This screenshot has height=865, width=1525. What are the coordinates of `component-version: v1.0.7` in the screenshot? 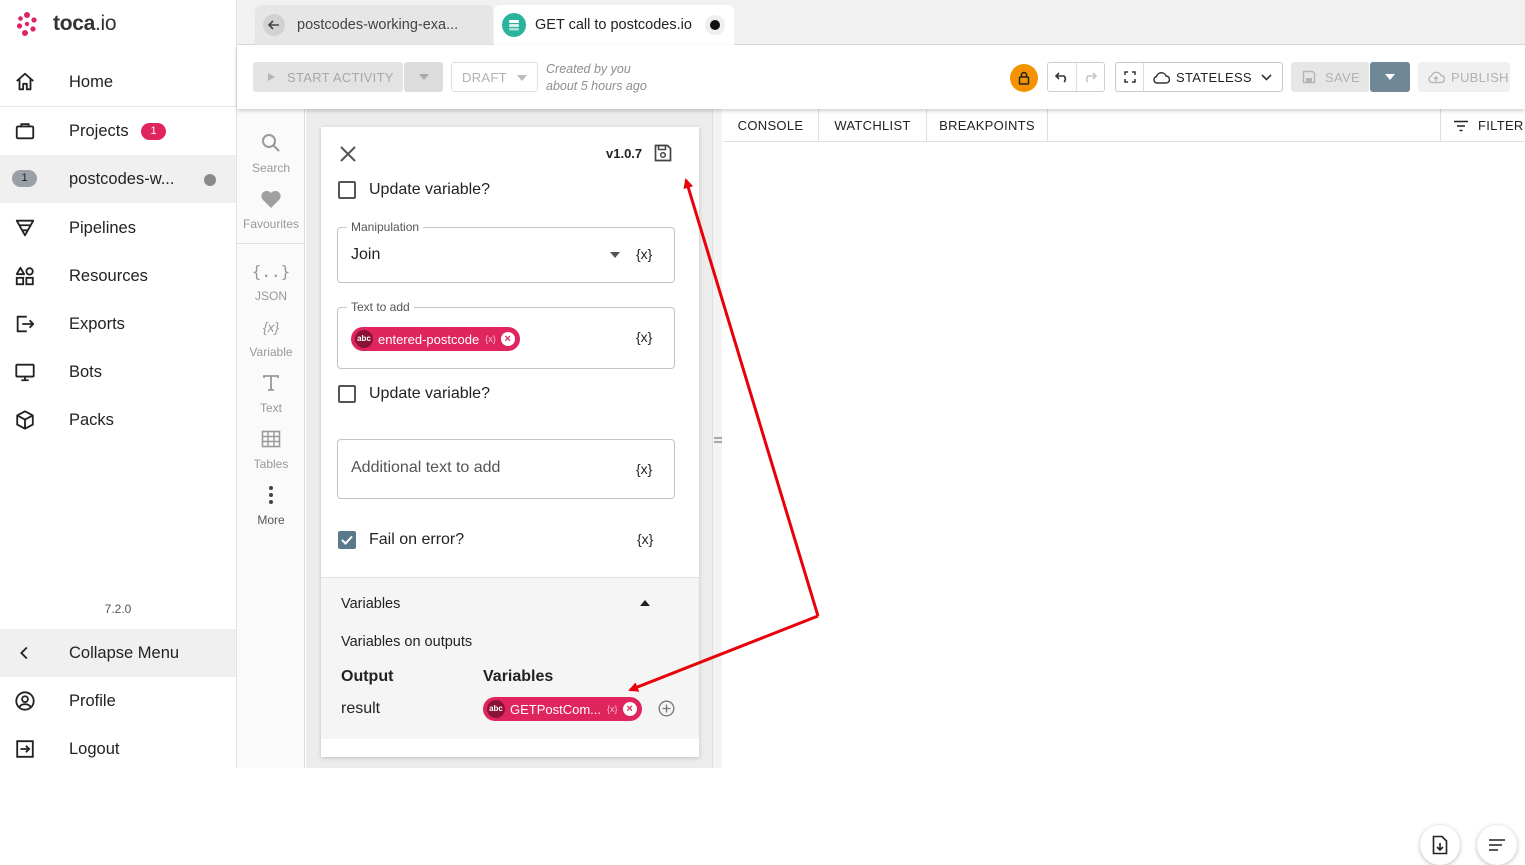 It's located at (624, 153).